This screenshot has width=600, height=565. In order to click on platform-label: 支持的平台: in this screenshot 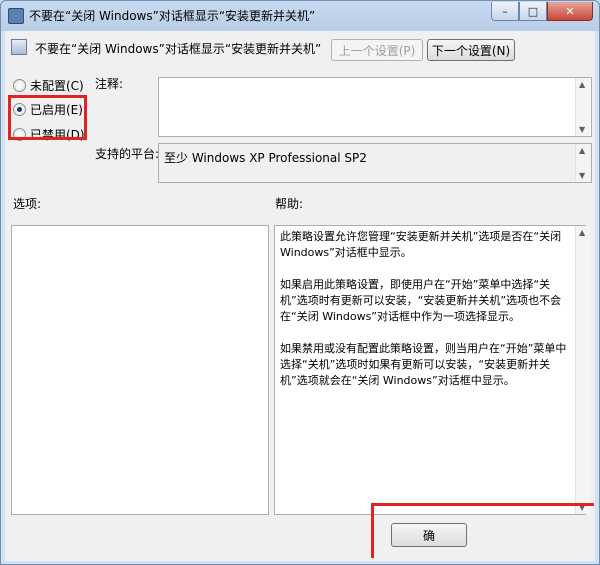, I will do `click(127, 154)`.